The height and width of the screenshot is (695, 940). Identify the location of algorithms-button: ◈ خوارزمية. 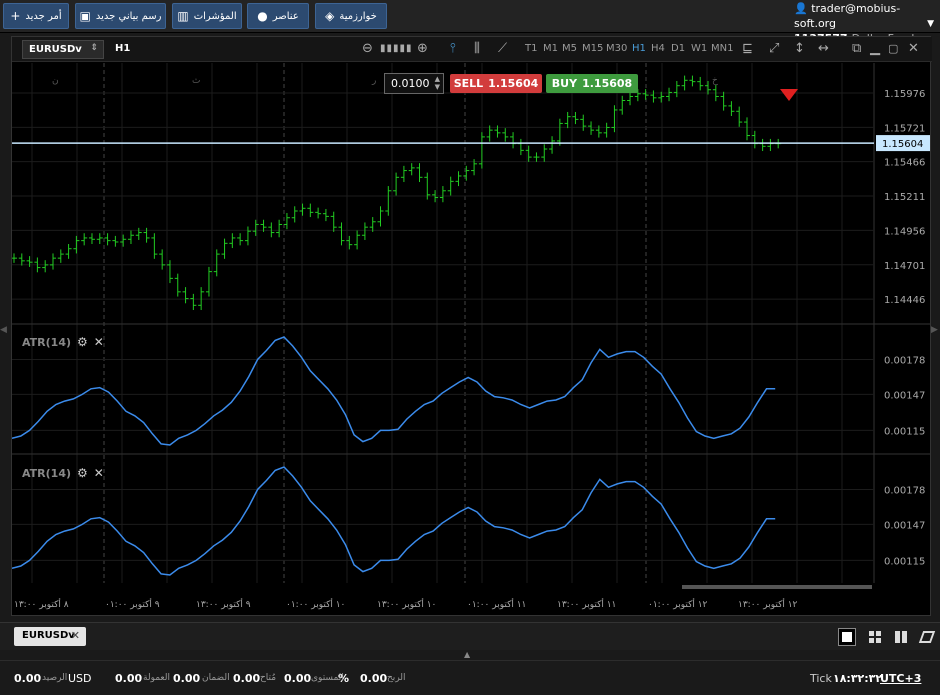
(351, 16).